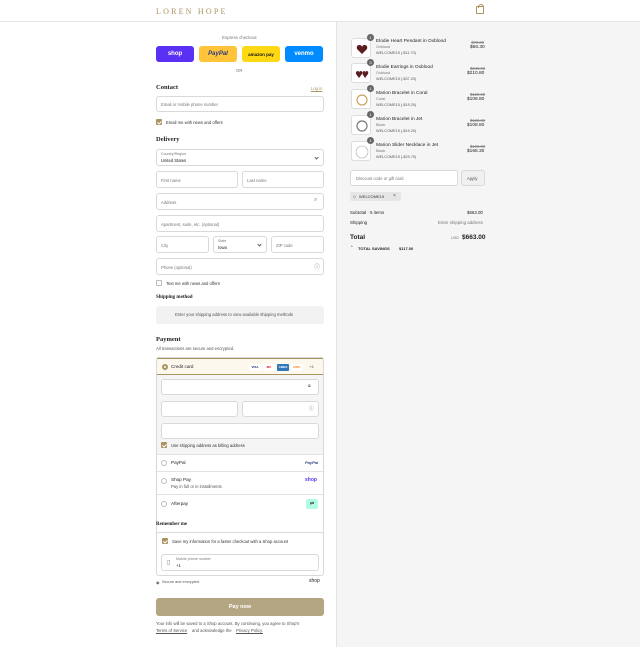 The width and height of the screenshot is (640, 647). I want to click on credit-card-option: Credit card VISA MC AMEX DISC +4, so click(240, 366).